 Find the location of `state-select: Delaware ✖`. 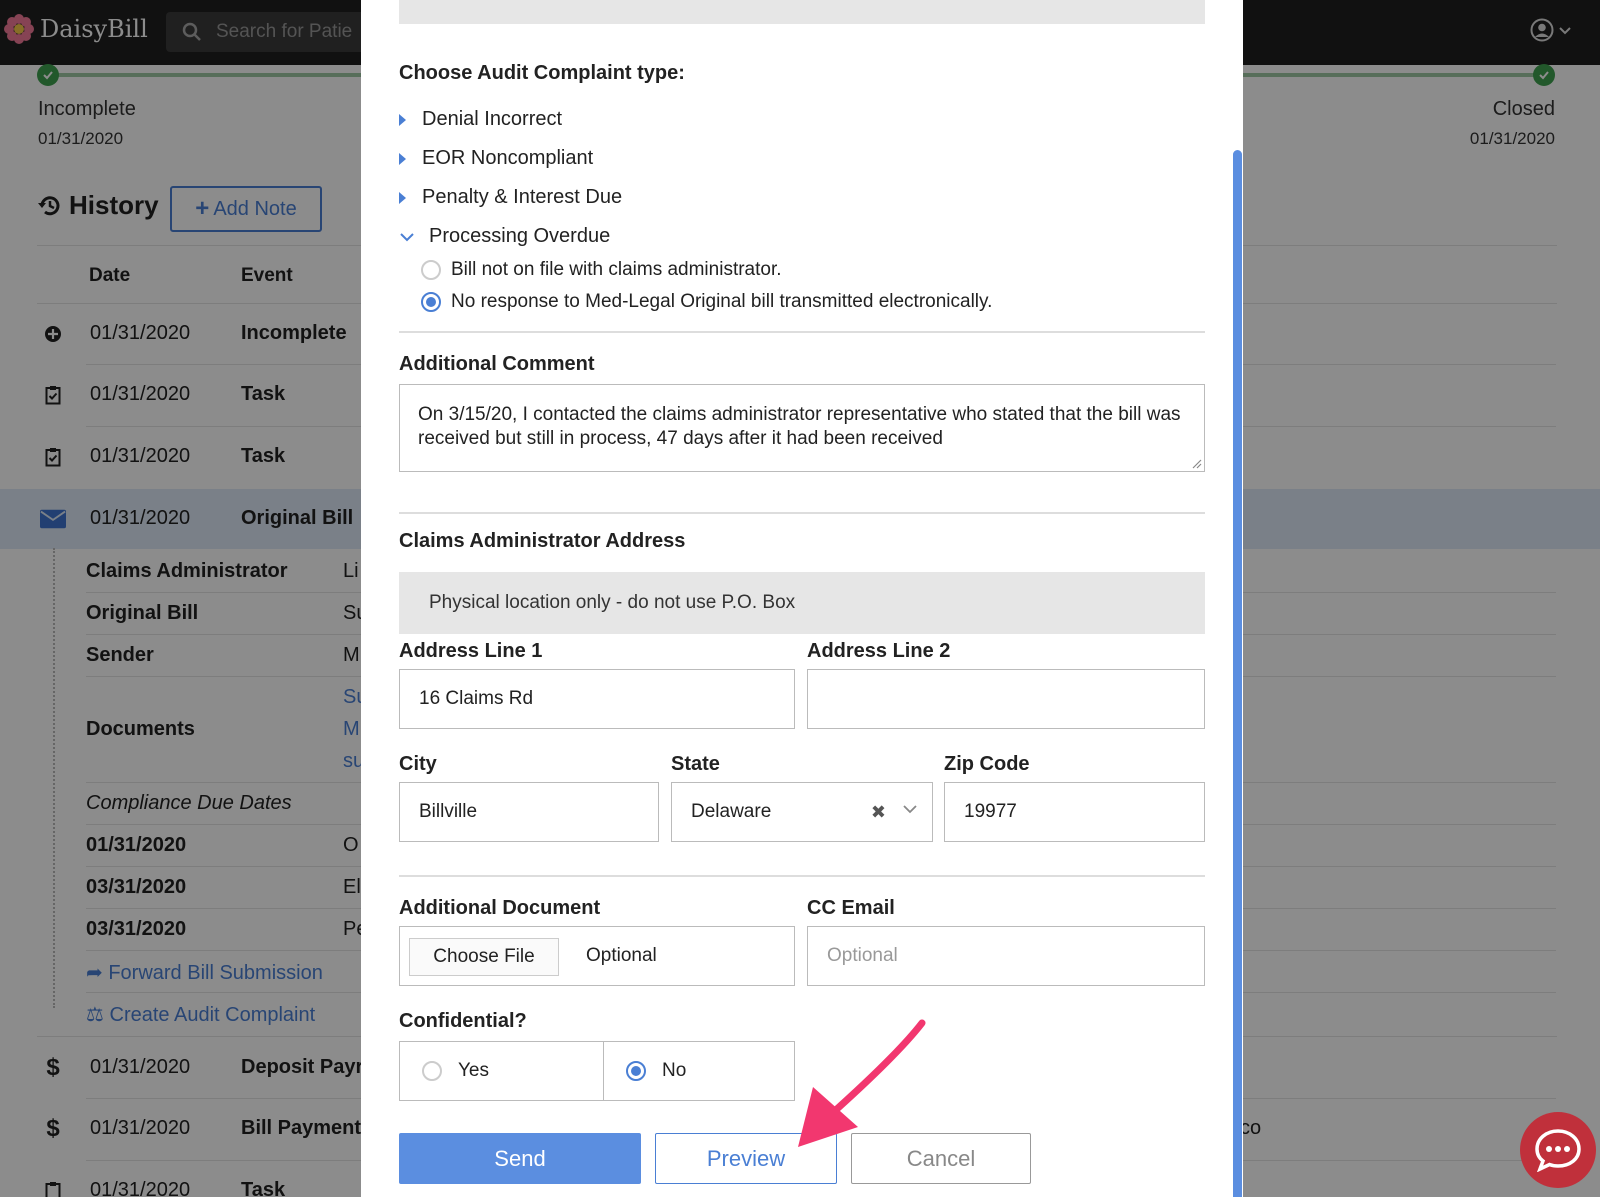

state-select: Delaware ✖ is located at coordinates (802, 812).